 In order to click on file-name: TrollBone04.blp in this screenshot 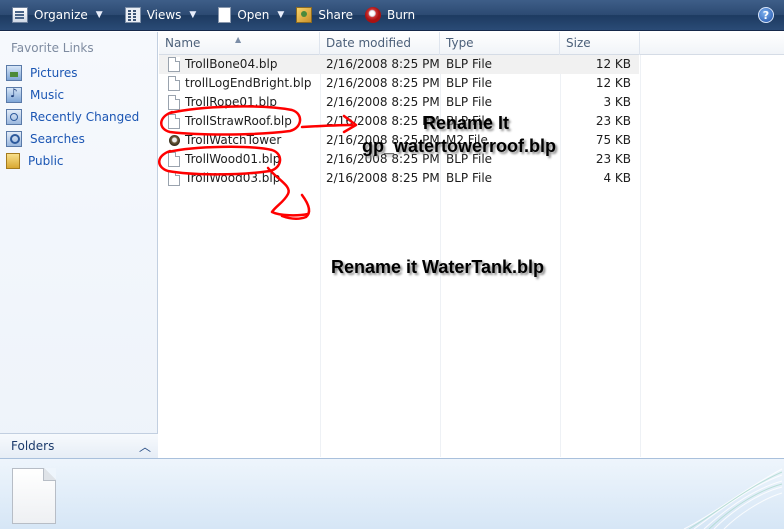, I will do `click(231, 64)`.